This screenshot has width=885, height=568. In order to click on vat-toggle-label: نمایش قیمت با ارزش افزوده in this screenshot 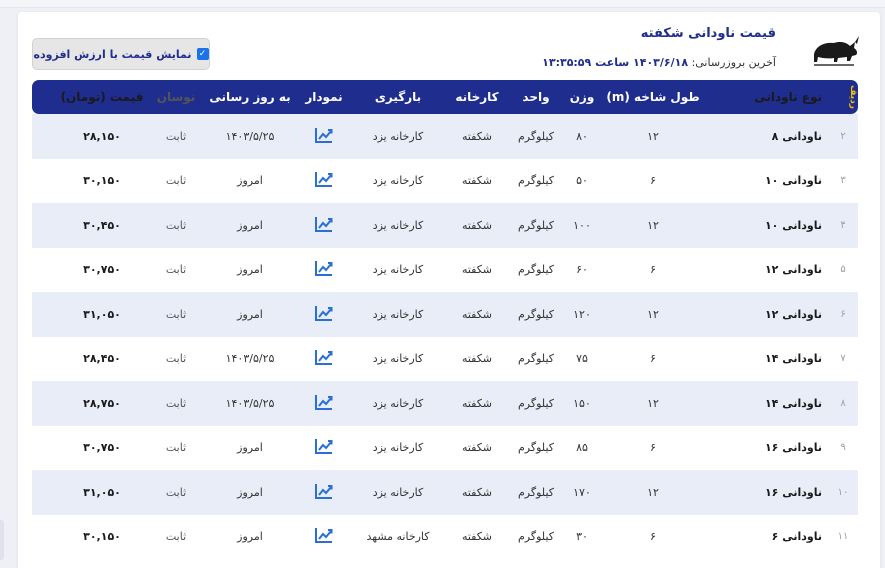, I will do `click(112, 54)`.